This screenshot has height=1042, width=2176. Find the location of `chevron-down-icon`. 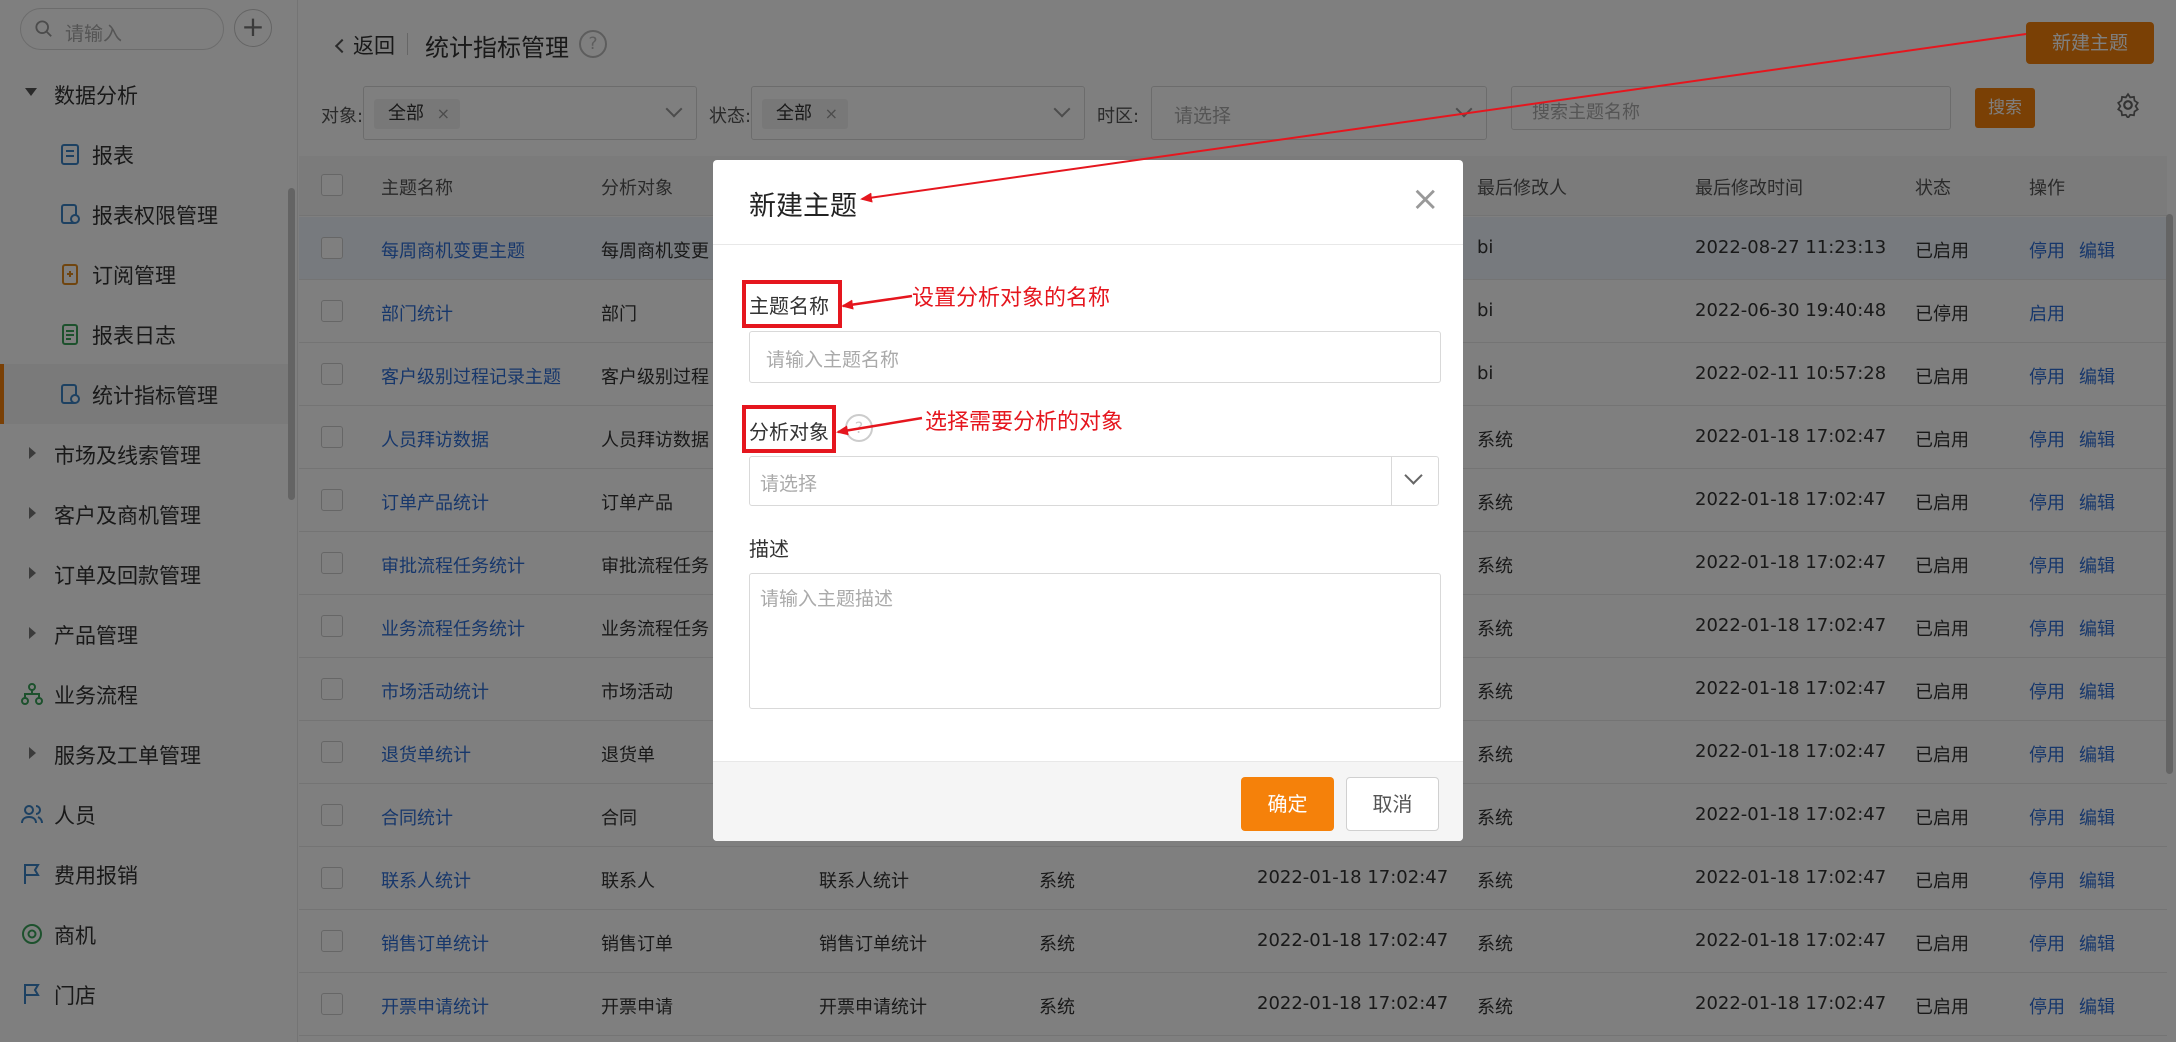

chevron-down-icon is located at coordinates (1413, 475).